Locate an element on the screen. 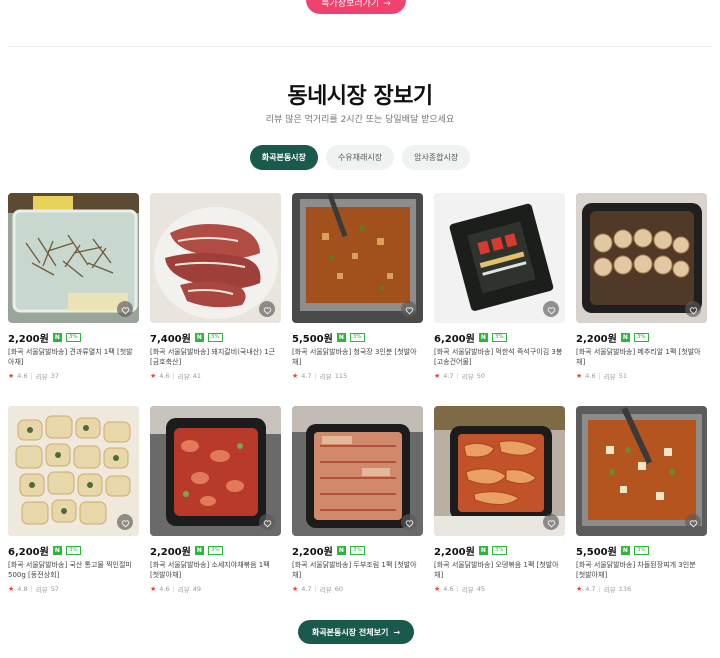  product-name: [화곡 서울닭발바송] 국산 통고물 찍인절미 500g [동전상회] is located at coordinates (73, 570).